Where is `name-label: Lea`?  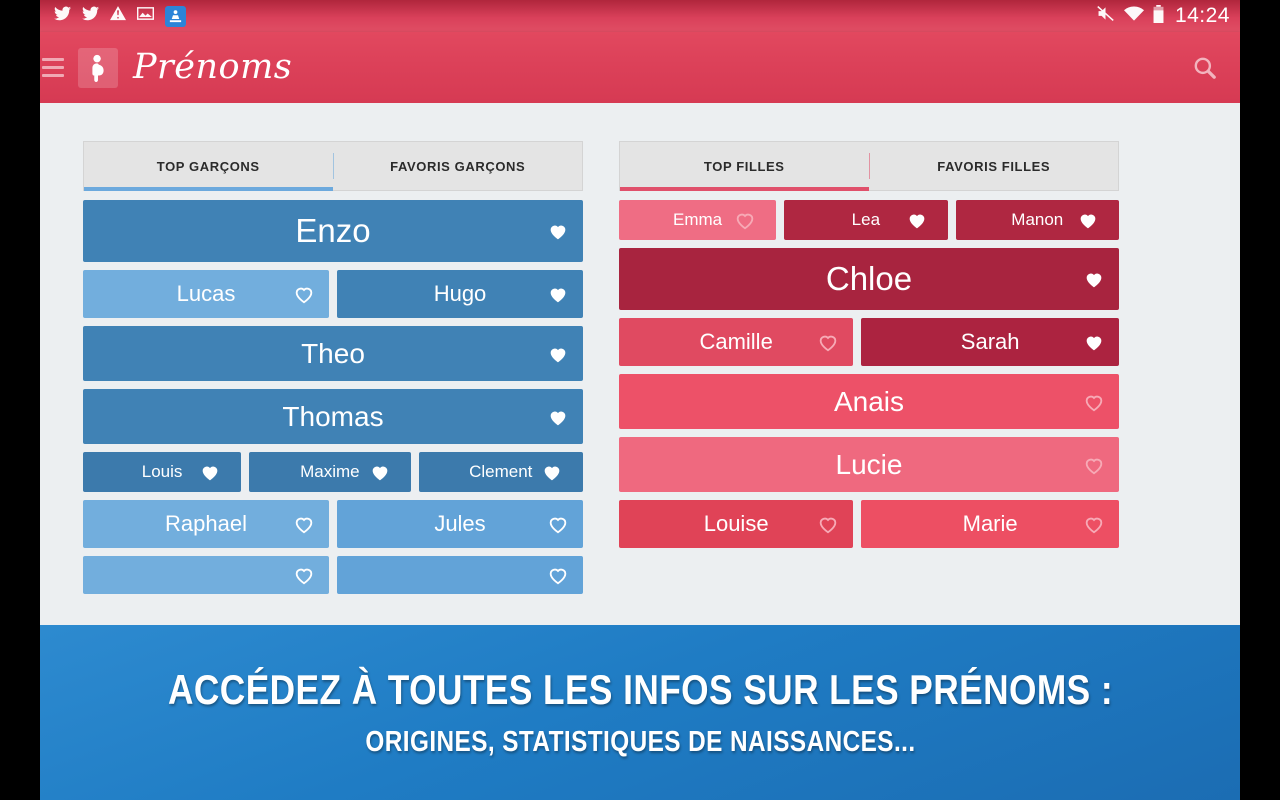
name-label: Lea is located at coordinates (866, 219).